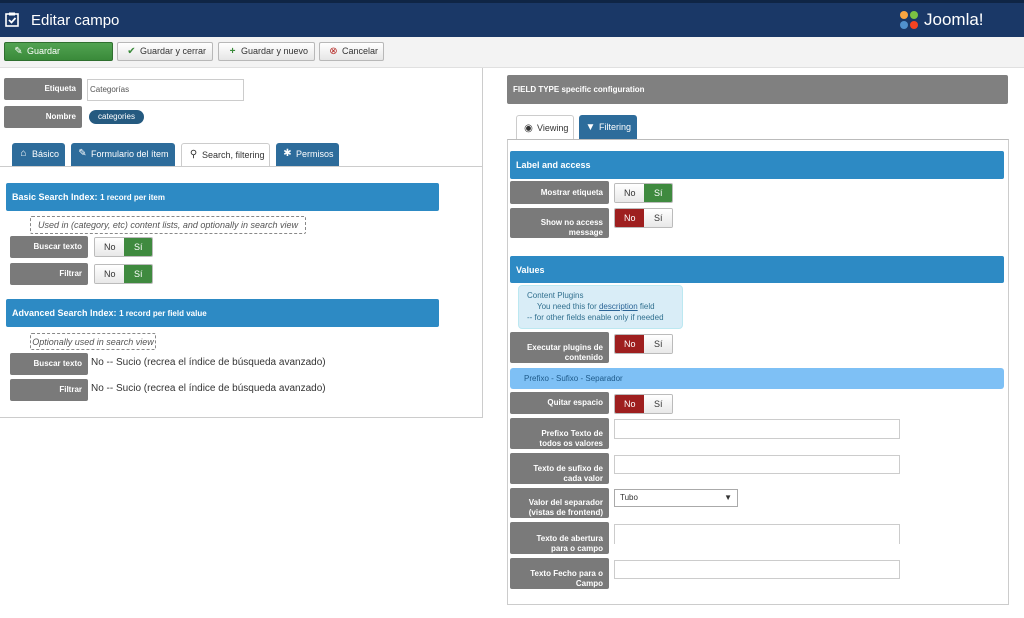  I want to click on filter-icon: ▼, so click(590, 127).